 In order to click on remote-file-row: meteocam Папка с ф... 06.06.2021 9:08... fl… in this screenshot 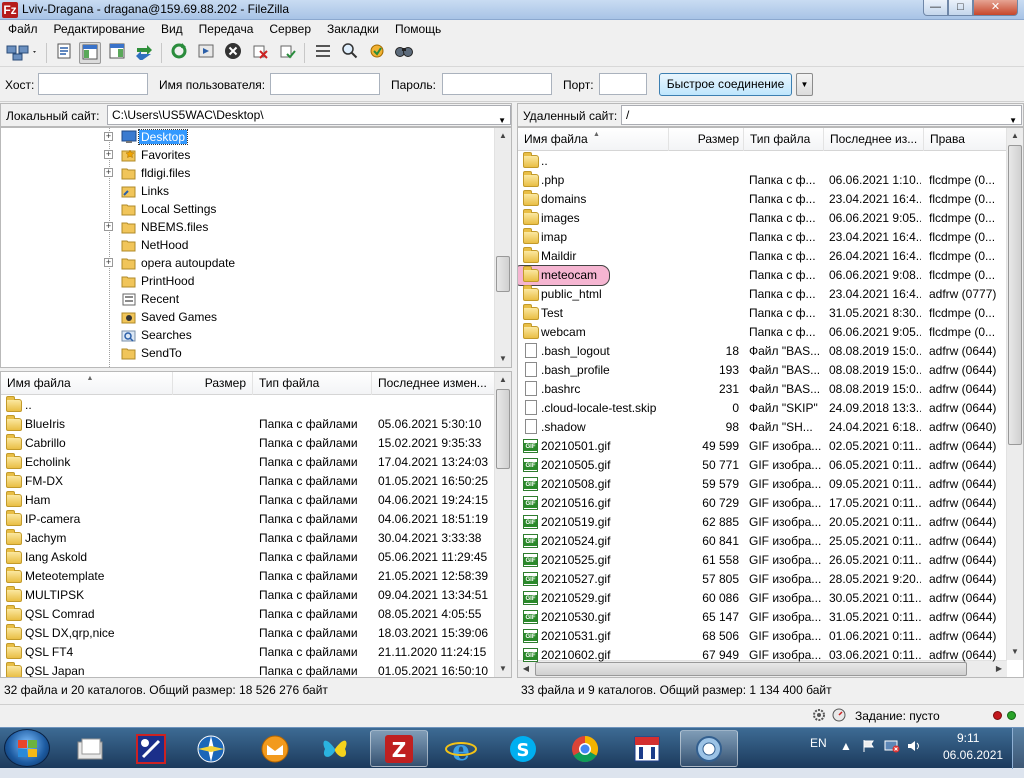, I will do `click(762, 275)`.